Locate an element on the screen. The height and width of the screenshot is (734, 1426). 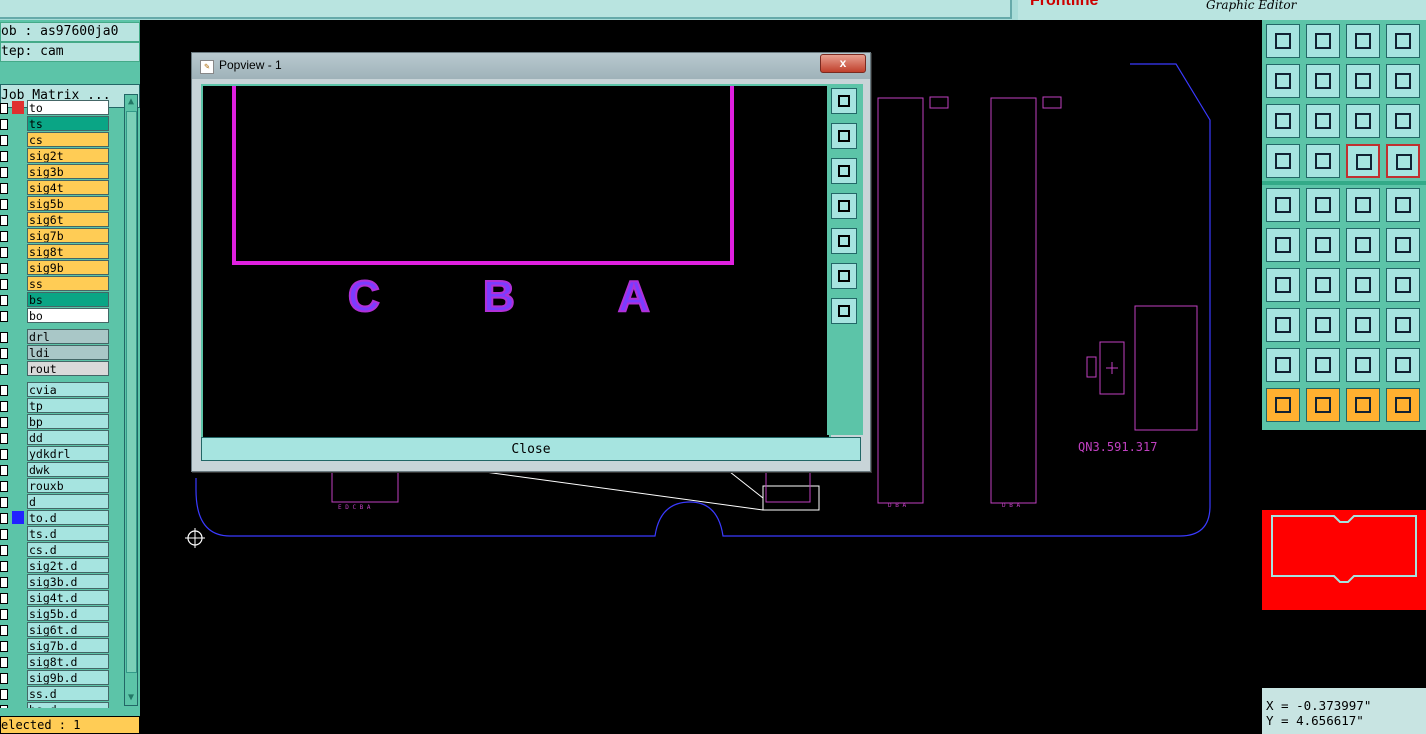
layer-name: sig6t is located at coordinates (68, 219).